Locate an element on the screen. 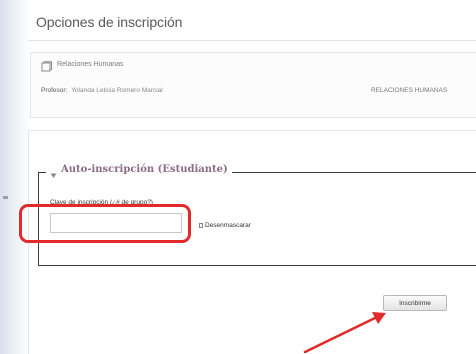 The image size is (476, 354). page-title: Opciones de inscripción is located at coordinates (109, 22).